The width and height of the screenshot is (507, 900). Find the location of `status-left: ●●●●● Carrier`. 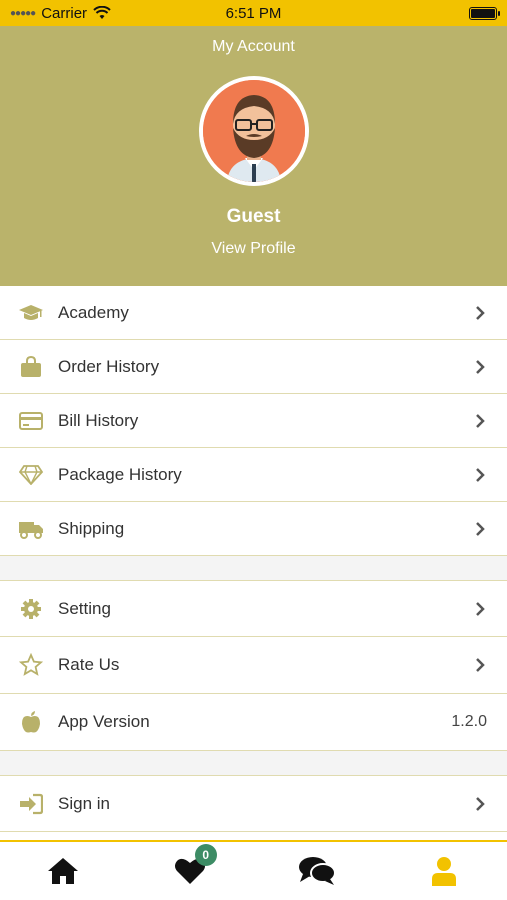

status-left: ●●●●● Carrier is located at coordinates (60, 13).